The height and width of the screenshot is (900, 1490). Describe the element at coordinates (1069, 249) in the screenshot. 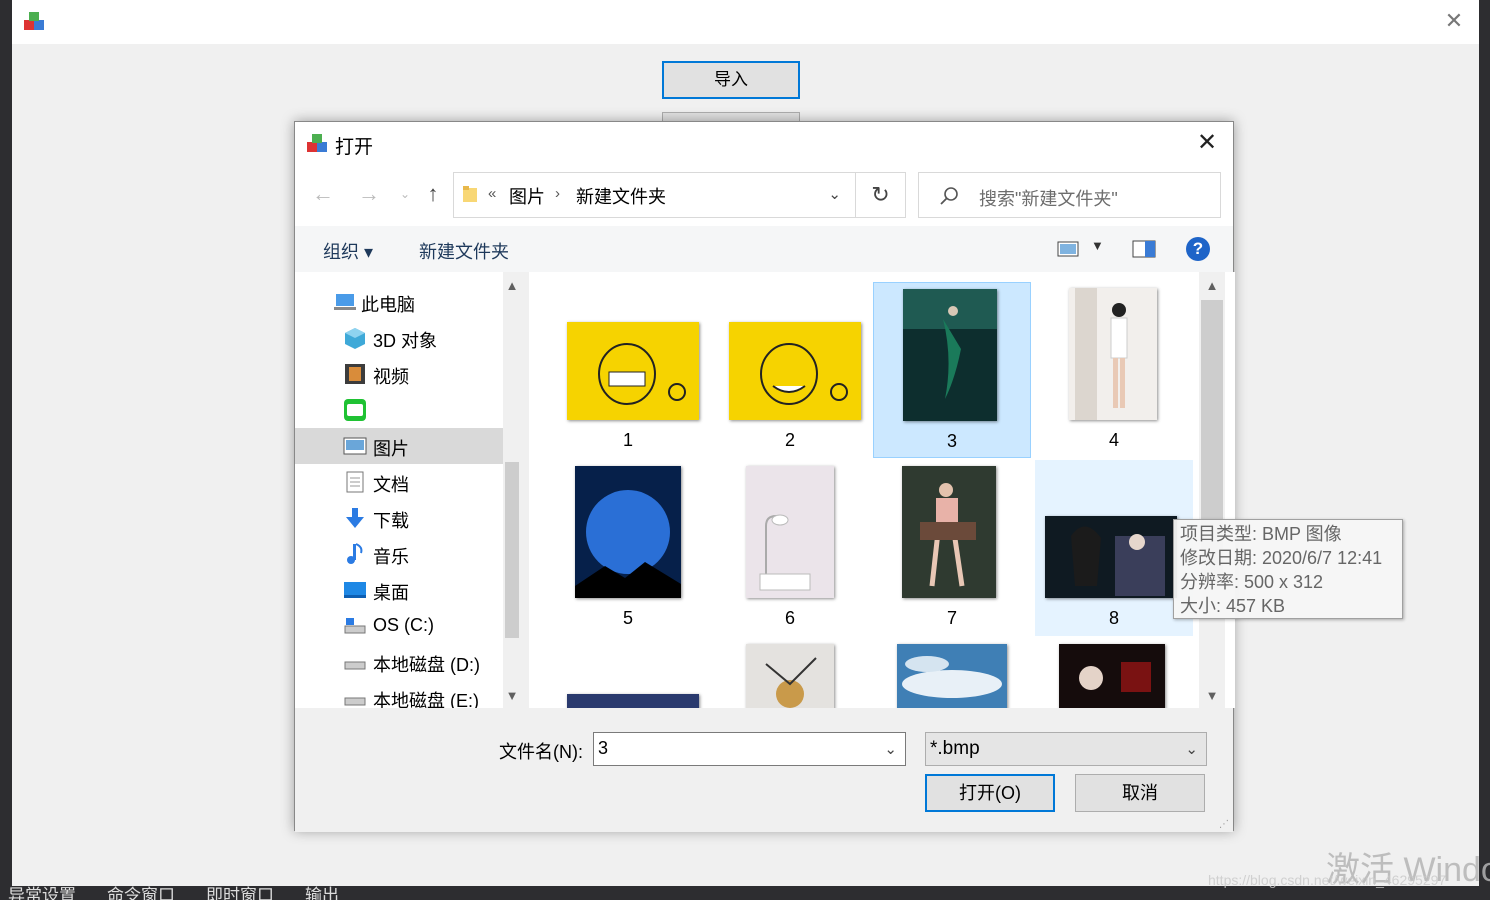

I see `view-mode-icon` at that location.